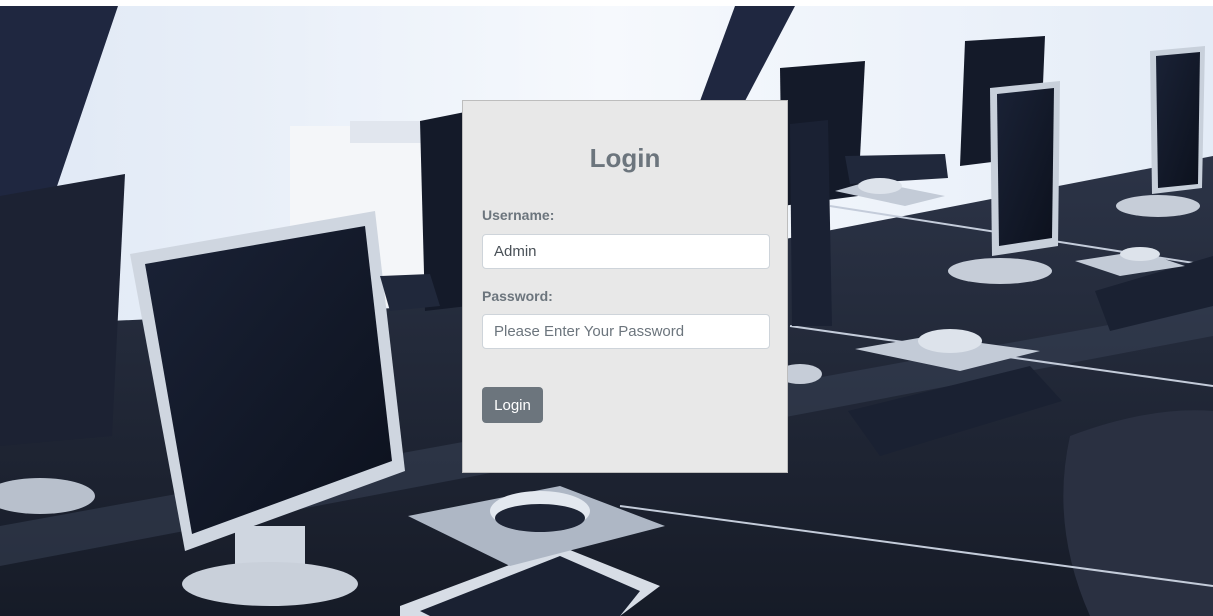  I want to click on login-title: Login, so click(625, 158).